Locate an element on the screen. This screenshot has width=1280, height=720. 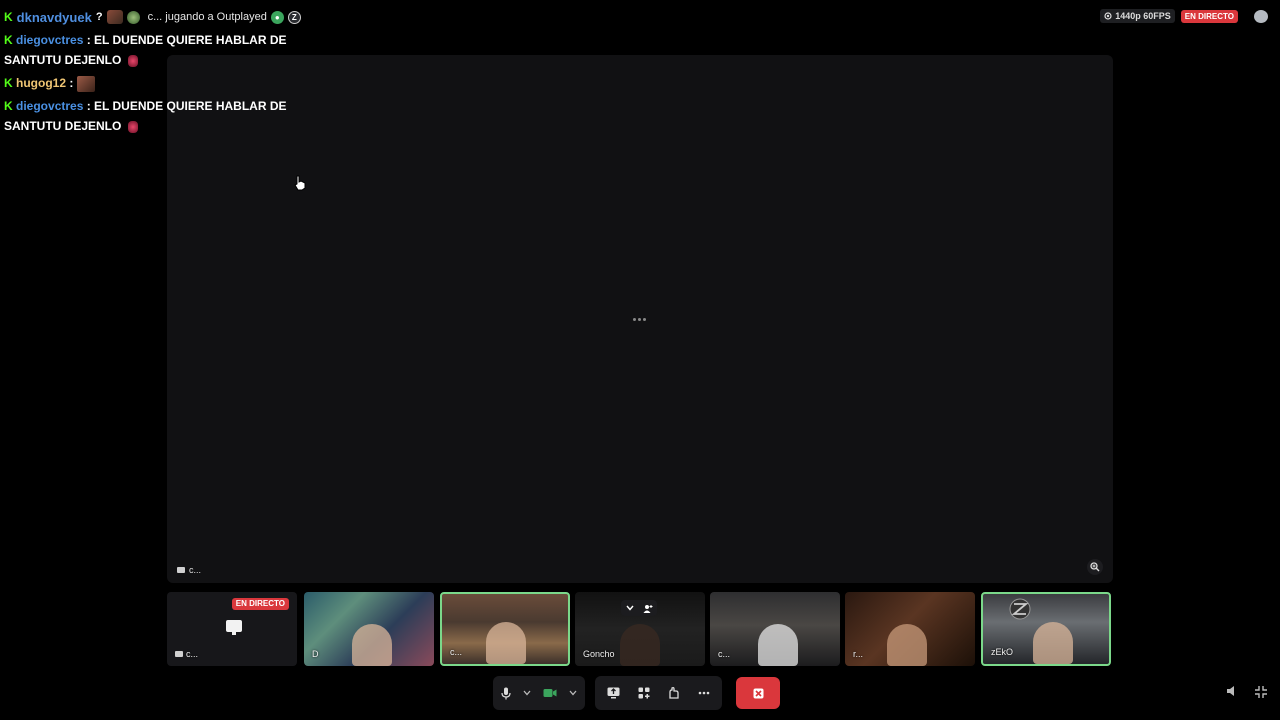
participant-tile: zEkO is located at coordinates (1046, 629).